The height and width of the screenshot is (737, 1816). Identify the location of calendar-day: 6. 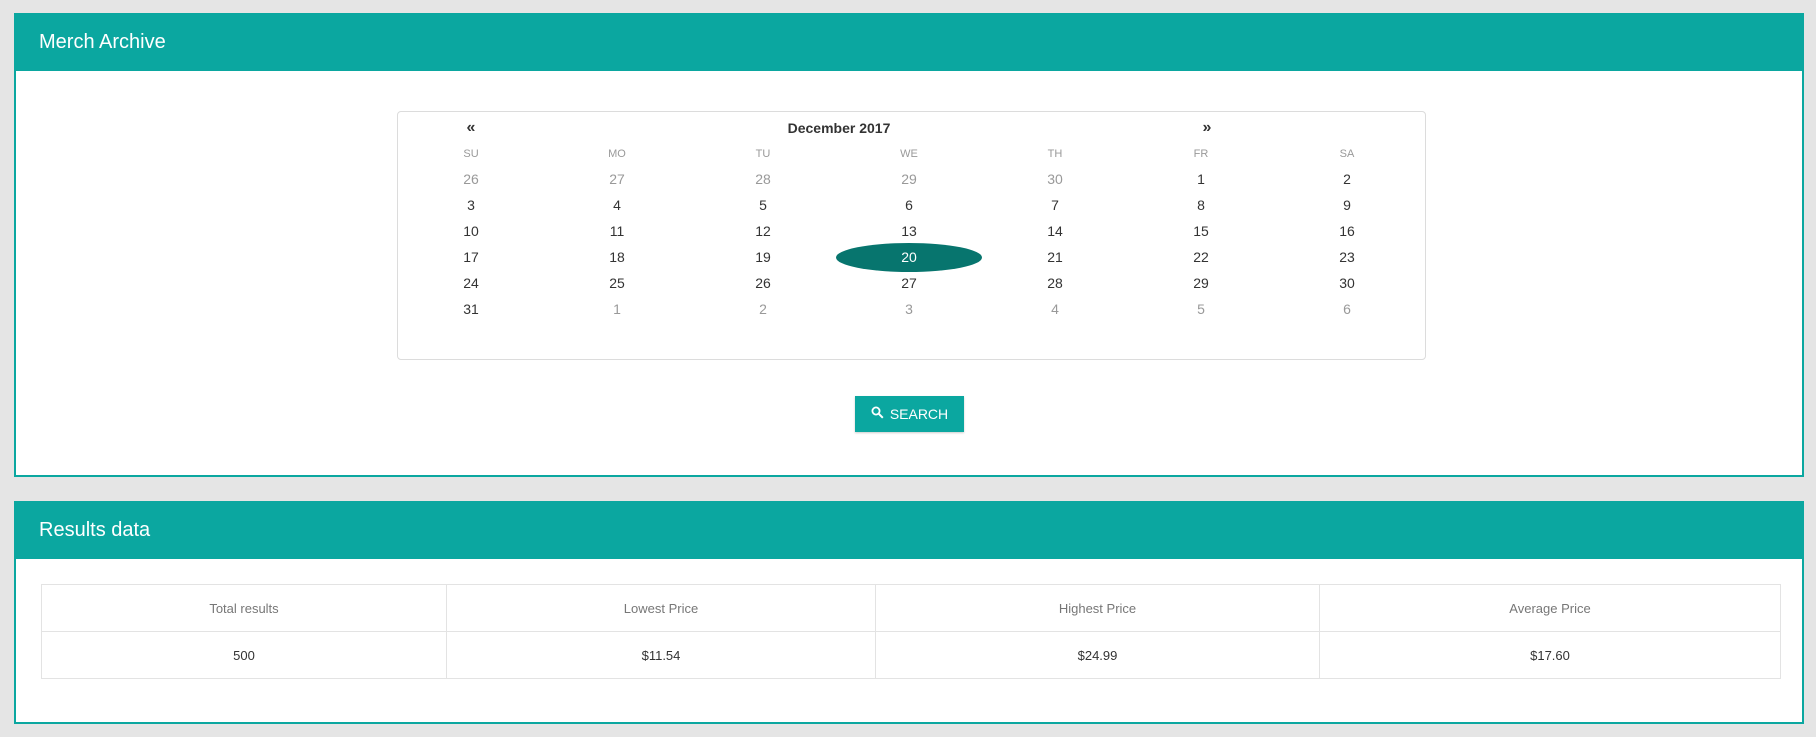
(1347, 309).